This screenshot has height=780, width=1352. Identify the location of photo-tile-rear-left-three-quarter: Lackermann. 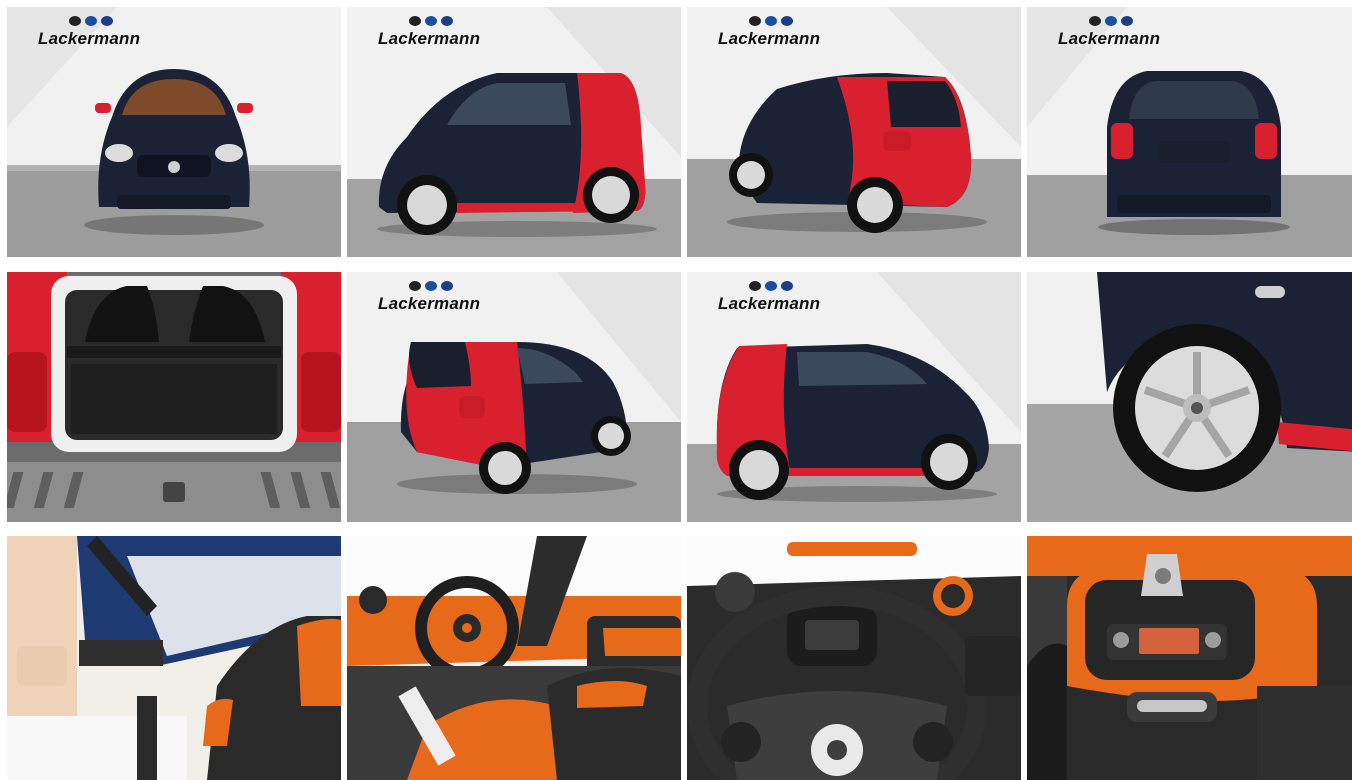
(514, 397).